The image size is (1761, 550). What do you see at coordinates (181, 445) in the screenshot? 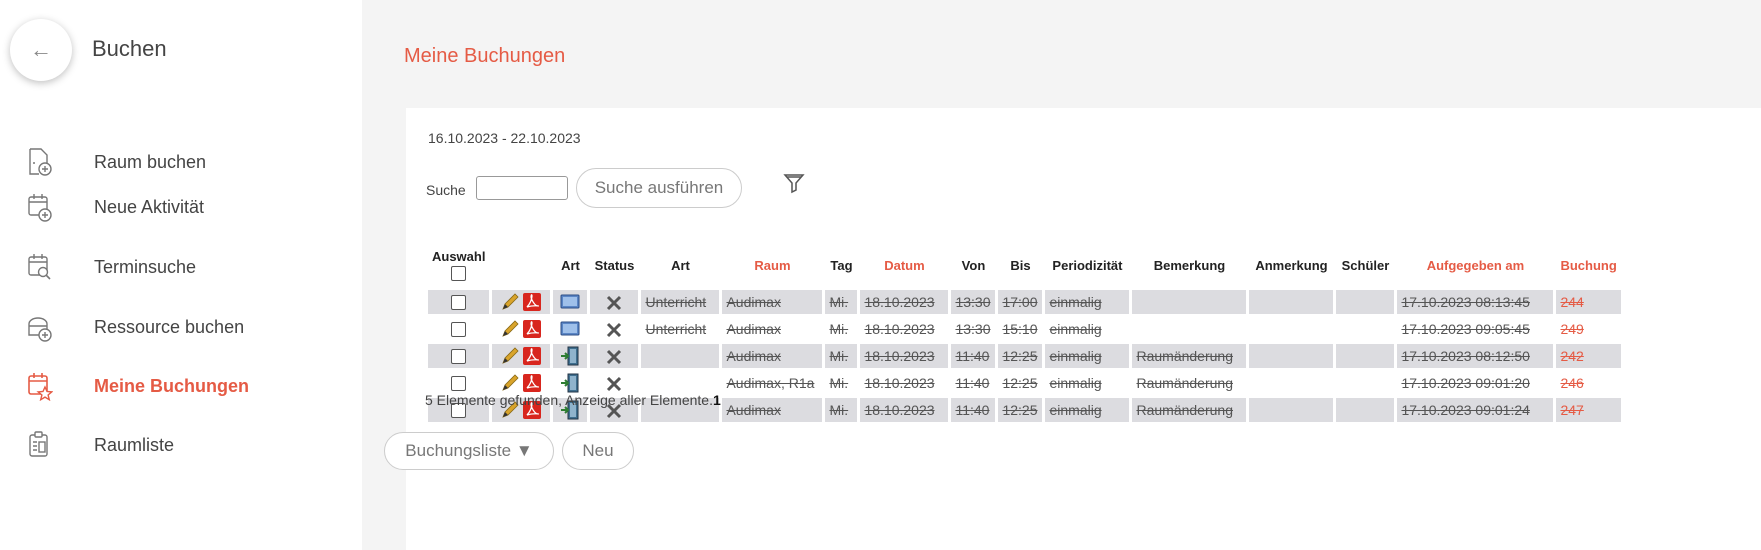
I see `sidebar-item-raumliste: Raumliste` at bounding box center [181, 445].